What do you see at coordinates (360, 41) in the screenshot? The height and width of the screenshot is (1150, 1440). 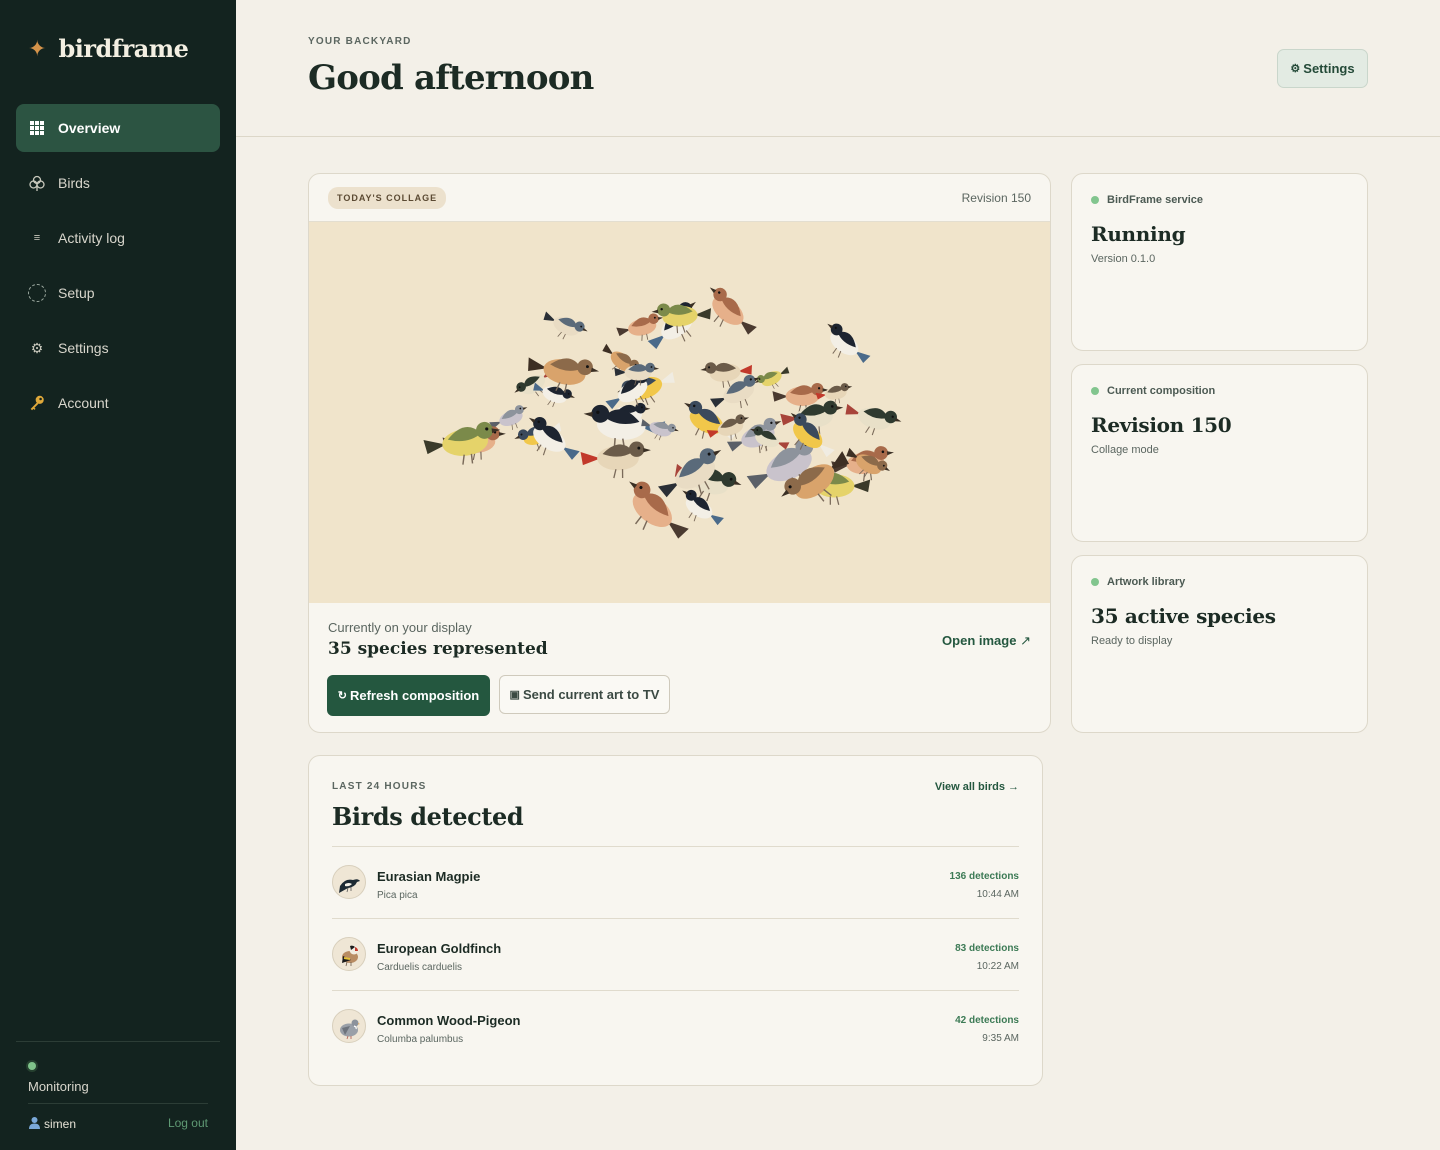 I see `page-eyebrow: YOUR BACKYARD` at bounding box center [360, 41].